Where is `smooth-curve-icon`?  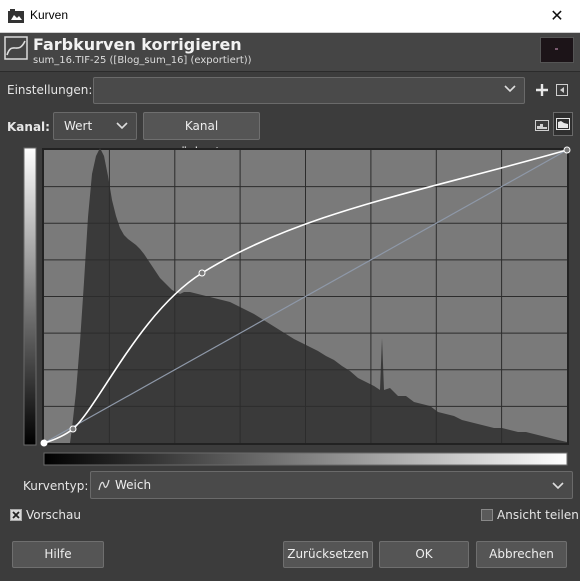
smooth-curve-icon is located at coordinates (104, 485).